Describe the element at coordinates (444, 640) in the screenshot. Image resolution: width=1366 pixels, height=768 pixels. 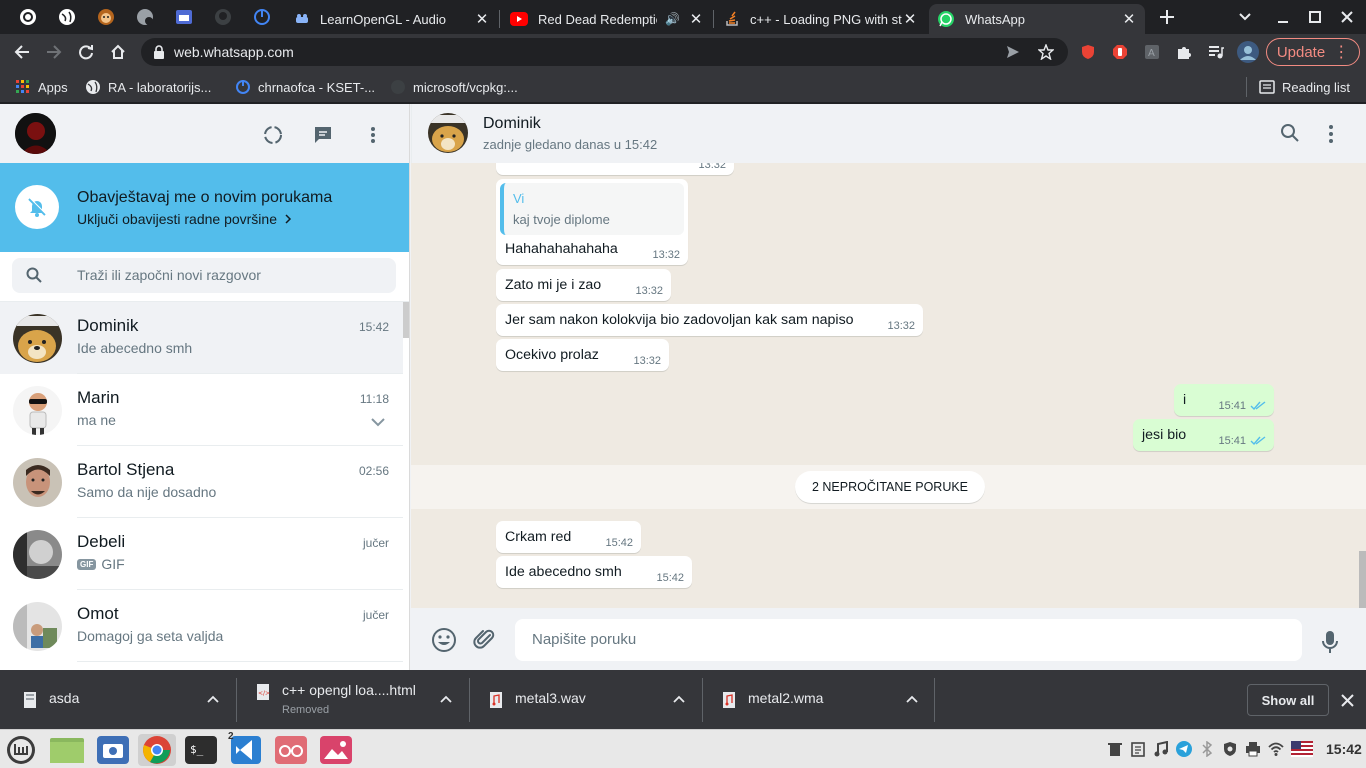
I see `emoji-button` at that location.